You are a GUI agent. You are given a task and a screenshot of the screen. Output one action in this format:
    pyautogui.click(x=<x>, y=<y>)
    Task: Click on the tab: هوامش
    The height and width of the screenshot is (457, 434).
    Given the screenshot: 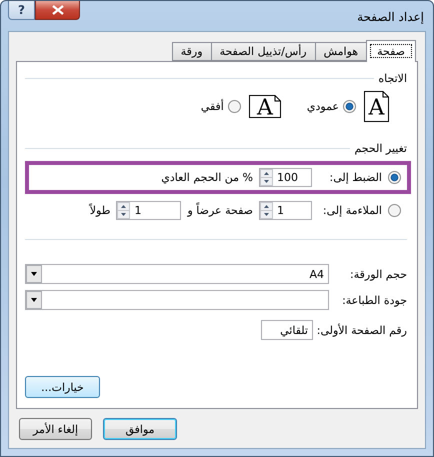 What is the action you would take?
    pyautogui.click(x=341, y=51)
    